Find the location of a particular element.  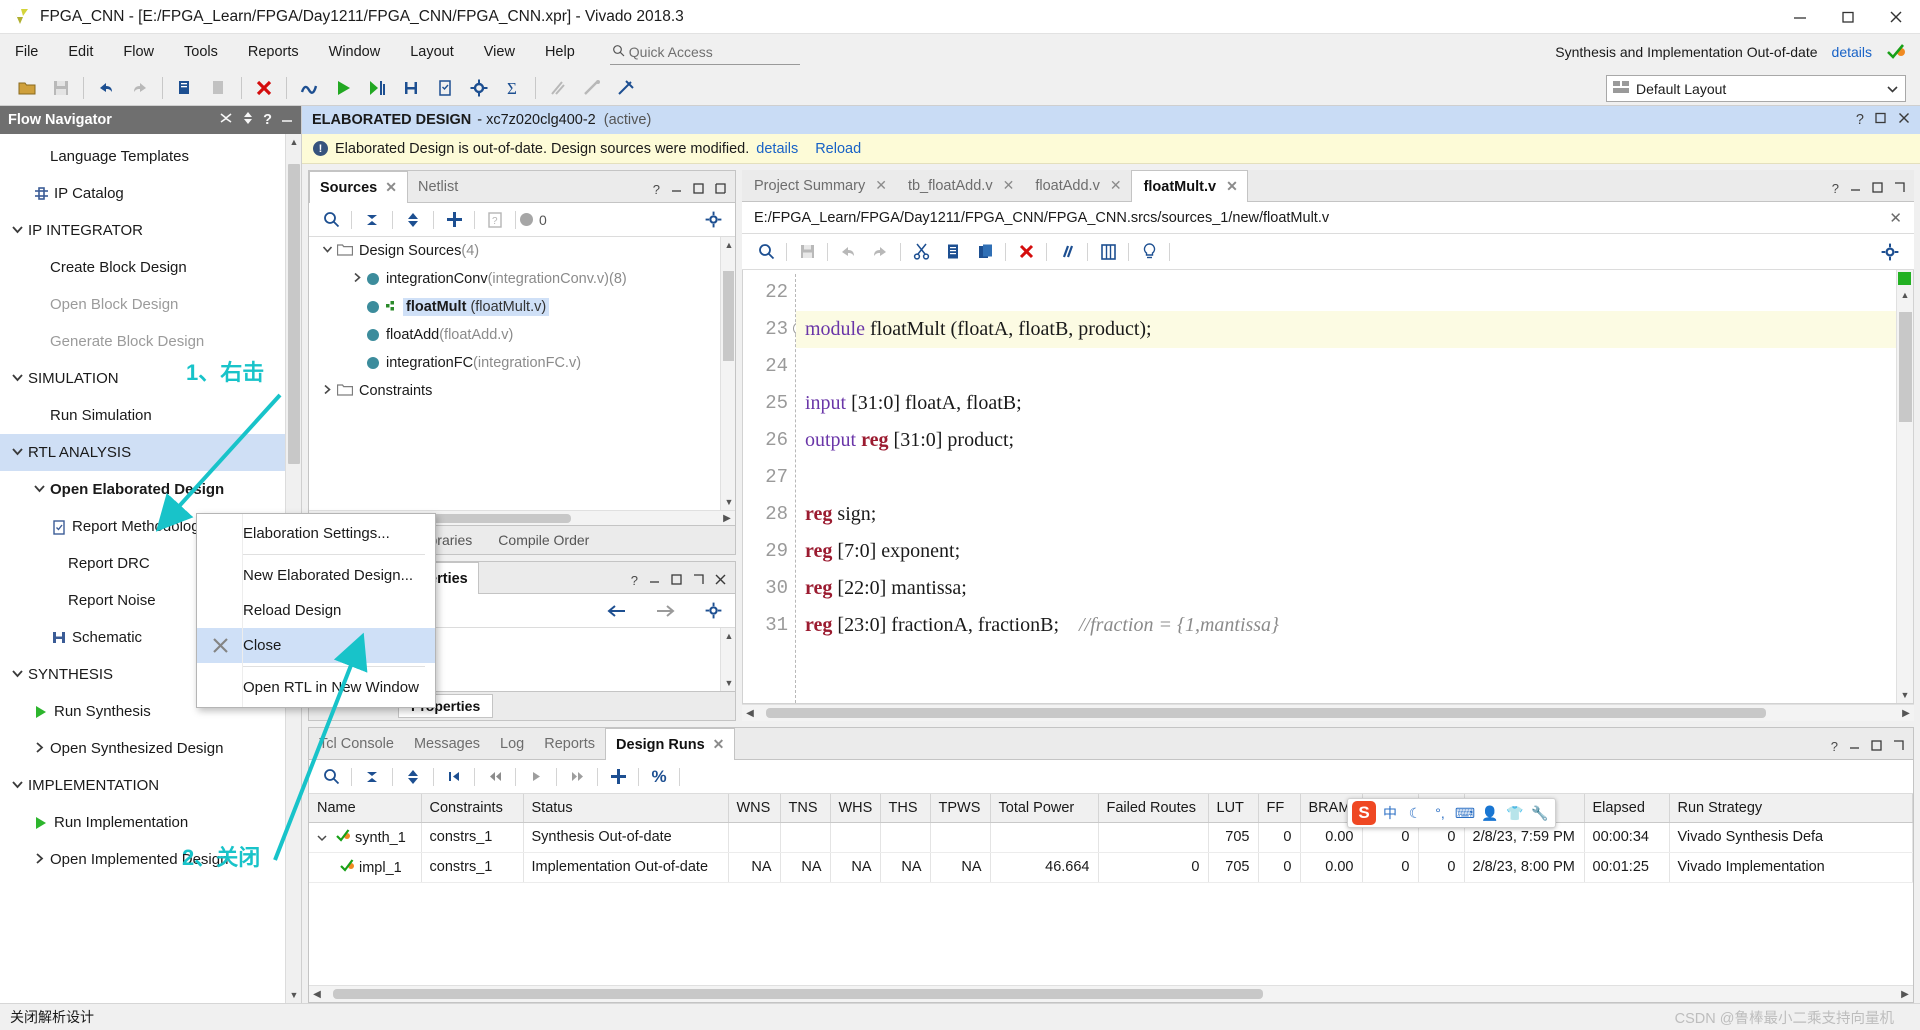

keyboard-icon: ⌨ is located at coordinates (1465, 813).